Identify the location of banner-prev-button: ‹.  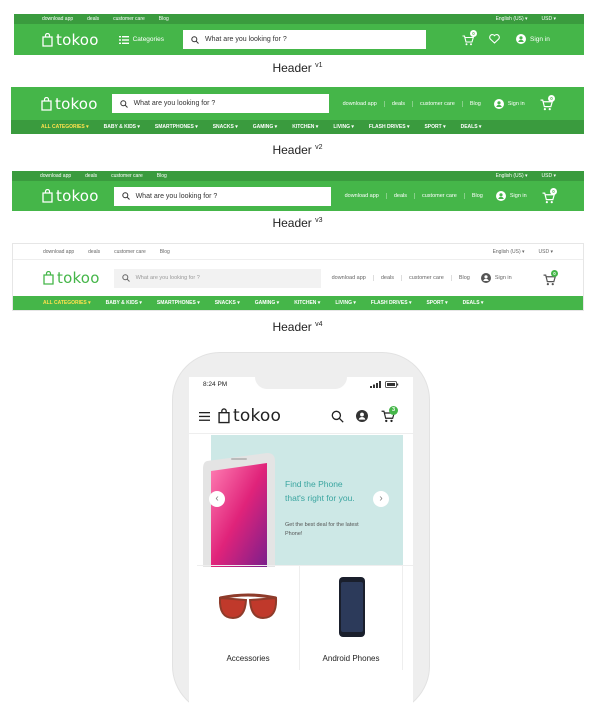
(217, 499).